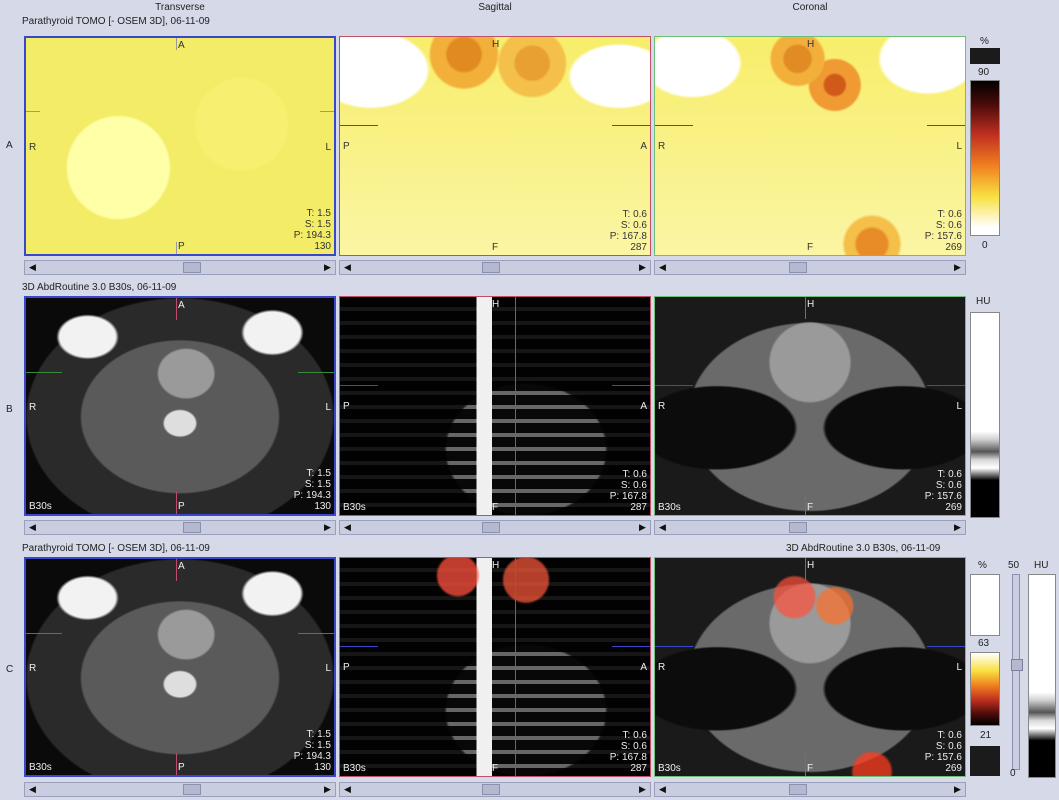 The width and height of the screenshot is (1059, 800). I want to click on row-c-title-right: 3D AbdRoutine 3.0 B30s, 06-11-09, so click(863, 548).